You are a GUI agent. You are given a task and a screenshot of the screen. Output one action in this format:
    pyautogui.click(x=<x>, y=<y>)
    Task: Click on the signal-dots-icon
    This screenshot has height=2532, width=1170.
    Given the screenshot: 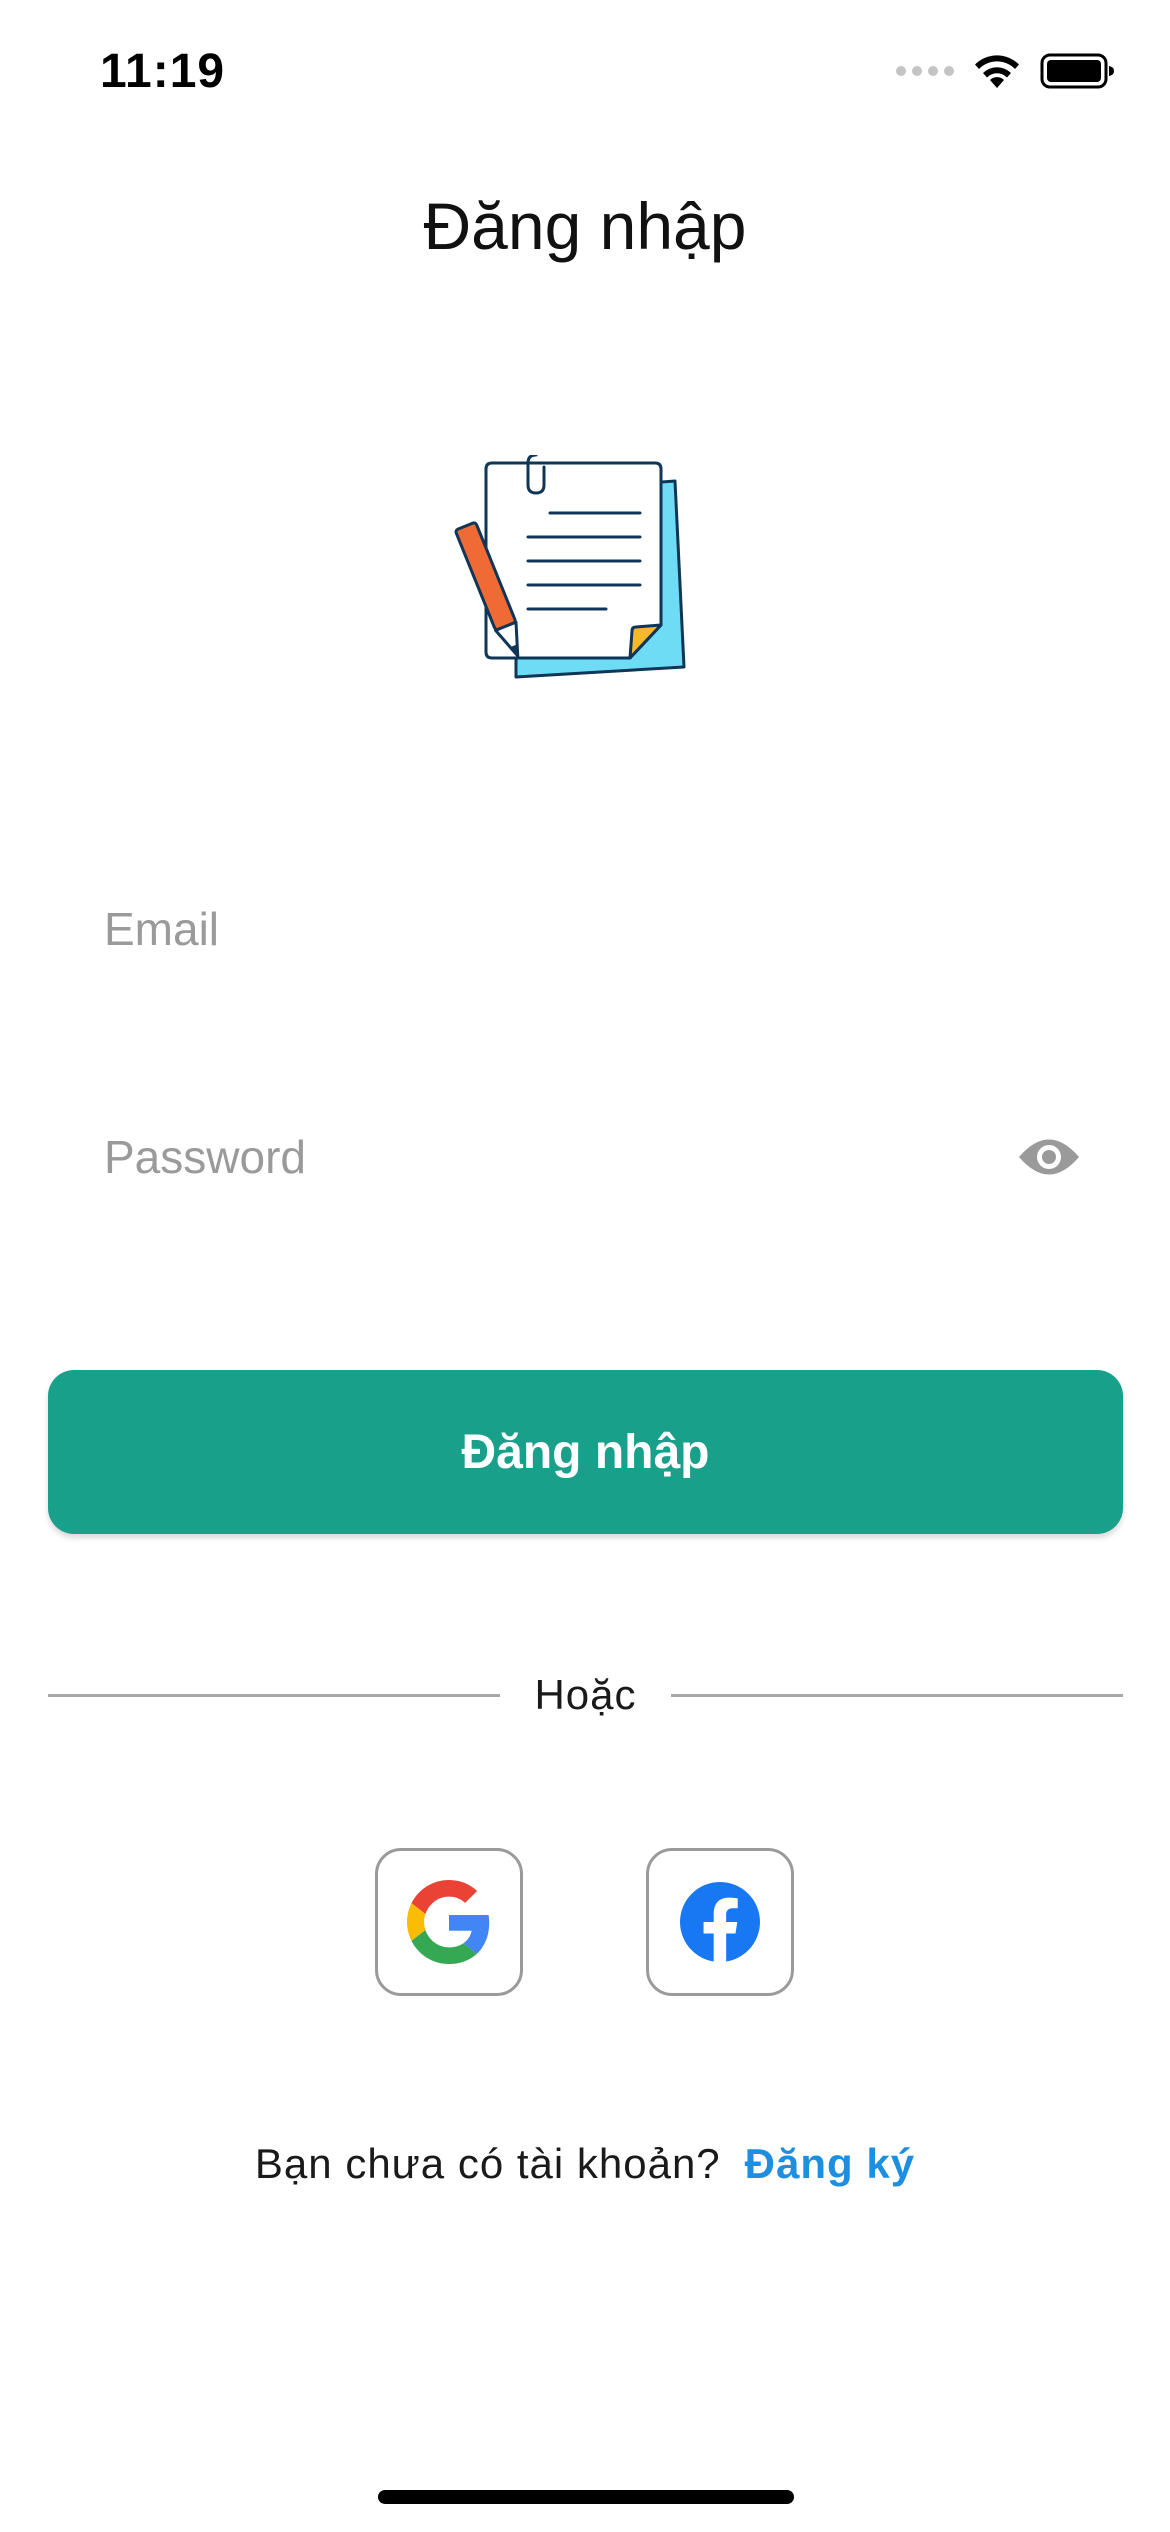 What is the action you would take?
    pyautogui.click(x=925, y=71)
    